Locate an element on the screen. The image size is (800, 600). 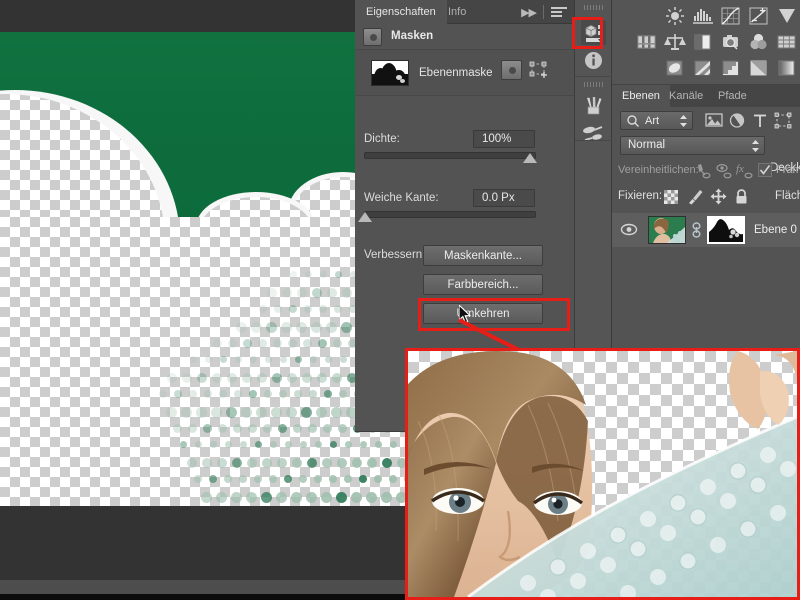
color-balance-icon is located at coordinates (675, 42).